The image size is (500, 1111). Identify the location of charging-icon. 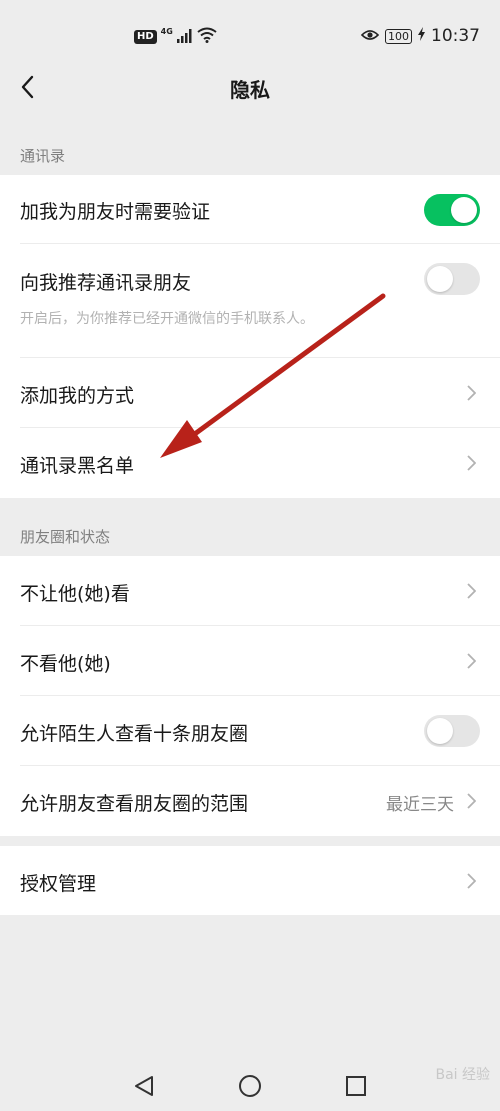
(421, 36).